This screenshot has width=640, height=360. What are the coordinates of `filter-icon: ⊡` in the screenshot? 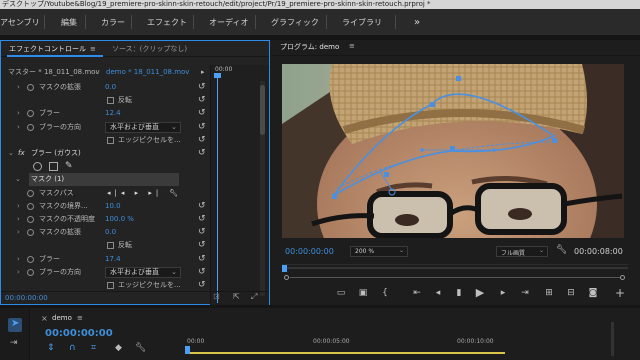 It's located at (216, 296).